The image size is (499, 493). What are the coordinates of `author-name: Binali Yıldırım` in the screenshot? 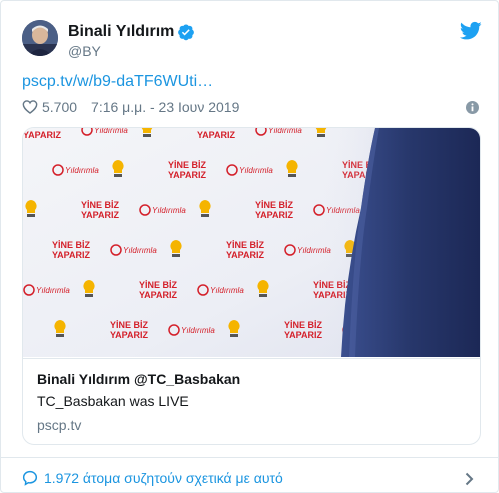 It's located at (121, 32).